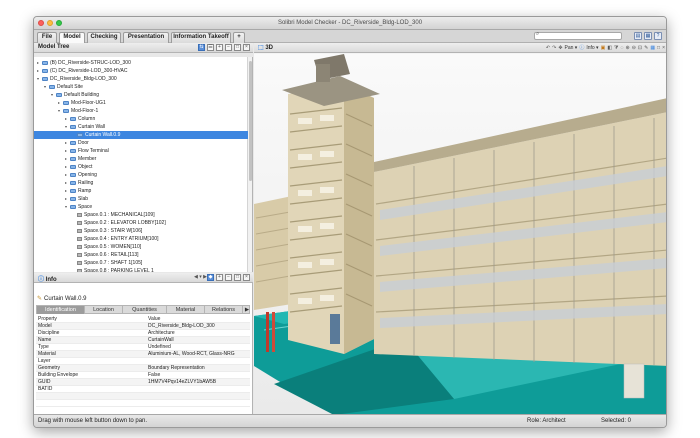 This screenshot has height=438, width=700. I want to click on info-pin-icon: ◆, so click(210, 277).